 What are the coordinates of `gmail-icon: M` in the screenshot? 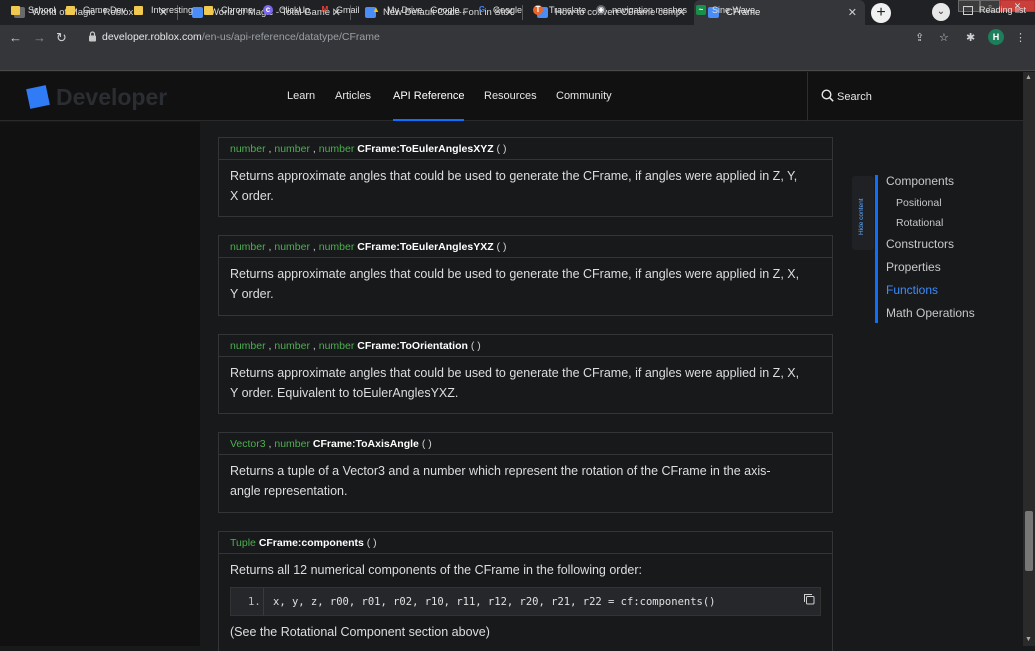 It's located at (325, 9).